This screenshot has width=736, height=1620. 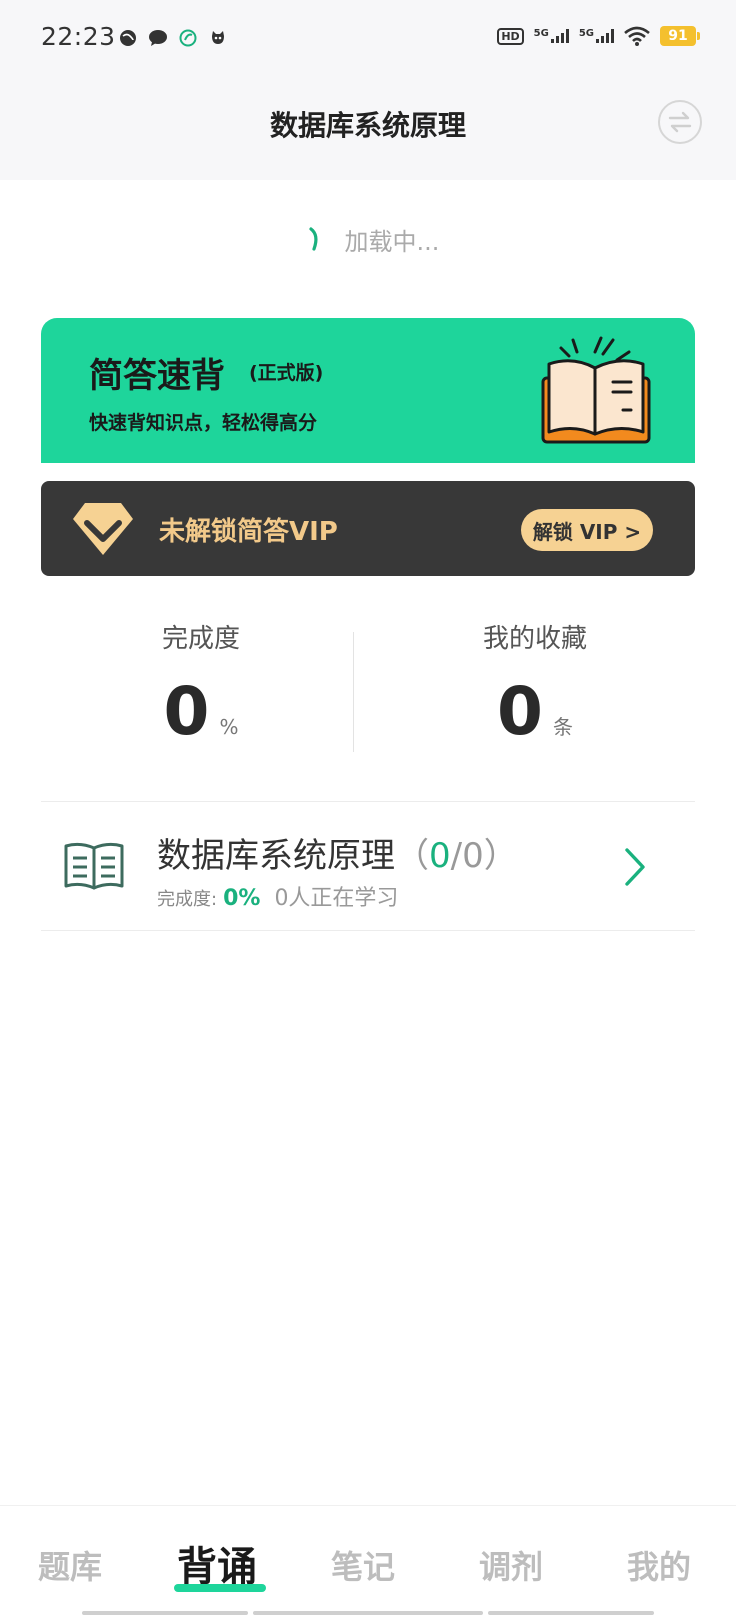 I want to click on promo-badge: (正式版), so click(x=286, y=373).